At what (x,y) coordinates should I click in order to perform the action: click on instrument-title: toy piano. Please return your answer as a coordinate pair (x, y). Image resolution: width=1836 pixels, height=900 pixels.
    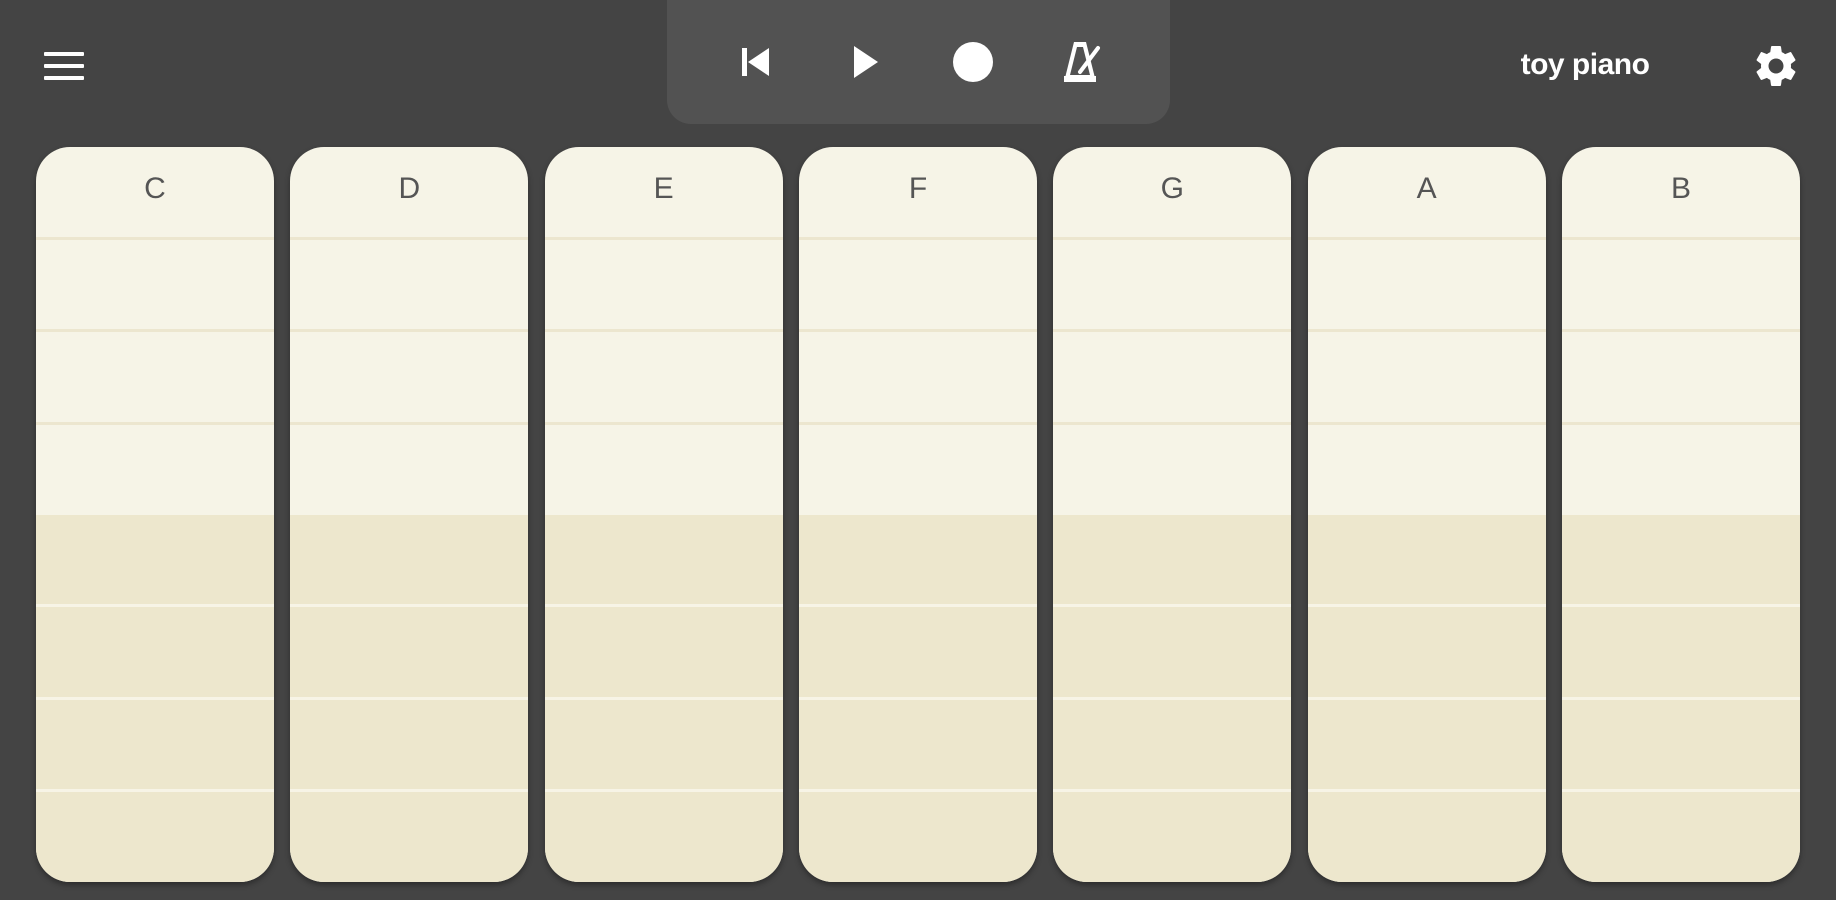
    Looking at the image, I should click on (1585, 64).